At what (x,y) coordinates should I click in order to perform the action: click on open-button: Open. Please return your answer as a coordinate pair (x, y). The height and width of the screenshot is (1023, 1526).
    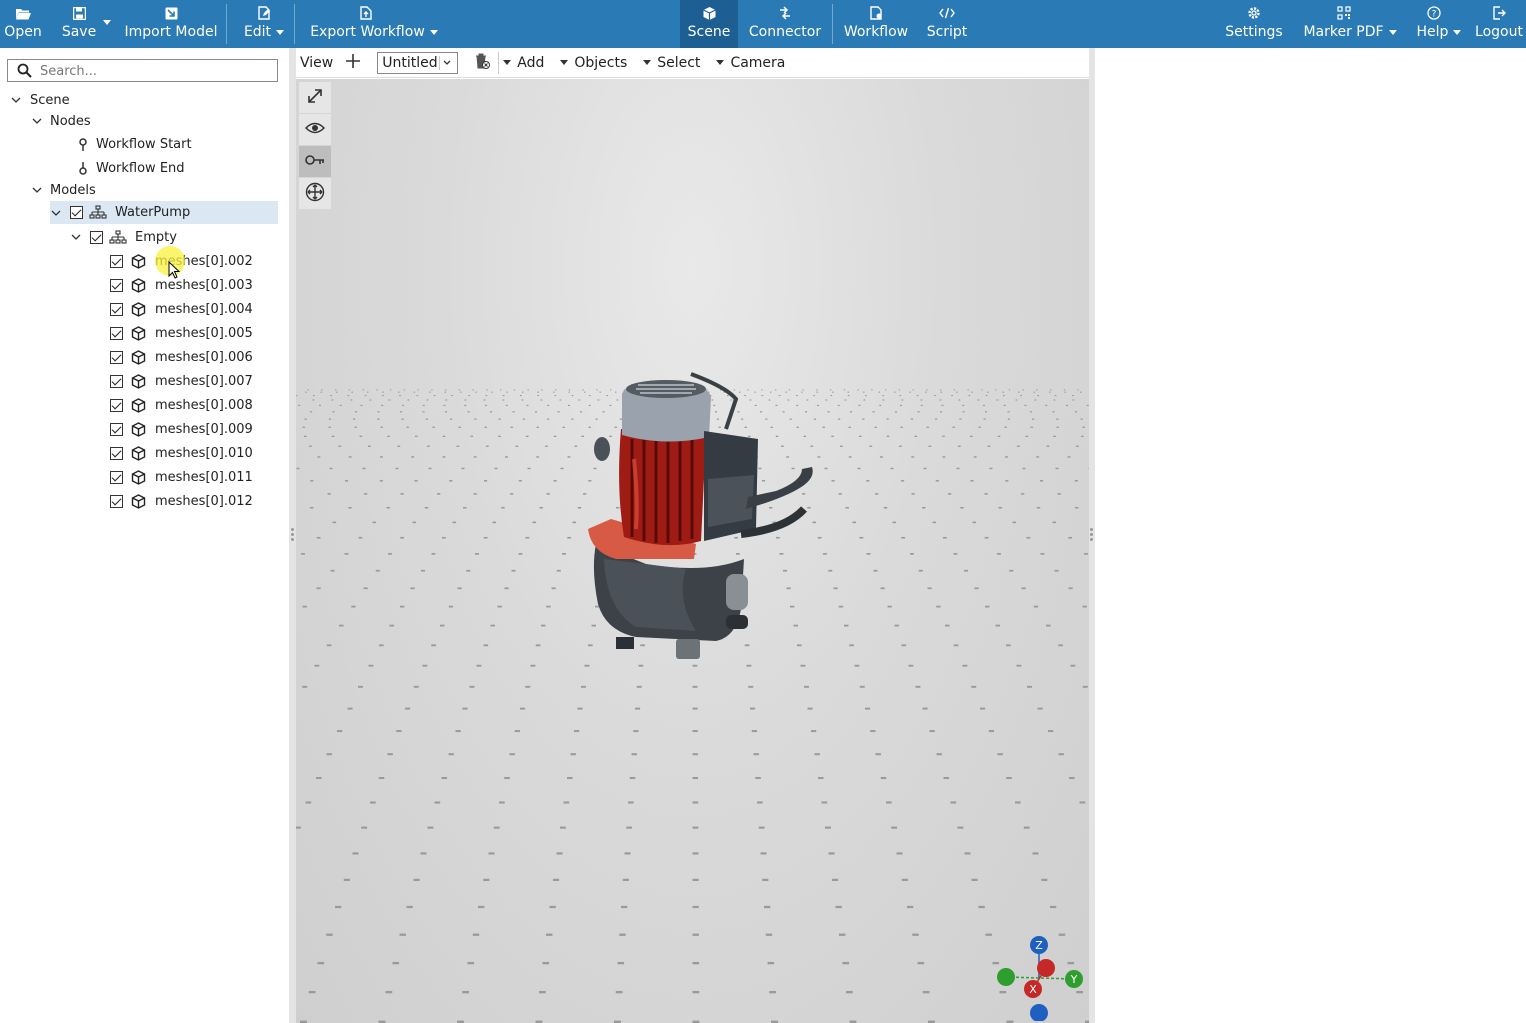
    Looking at the image, I should click on (23, 24).